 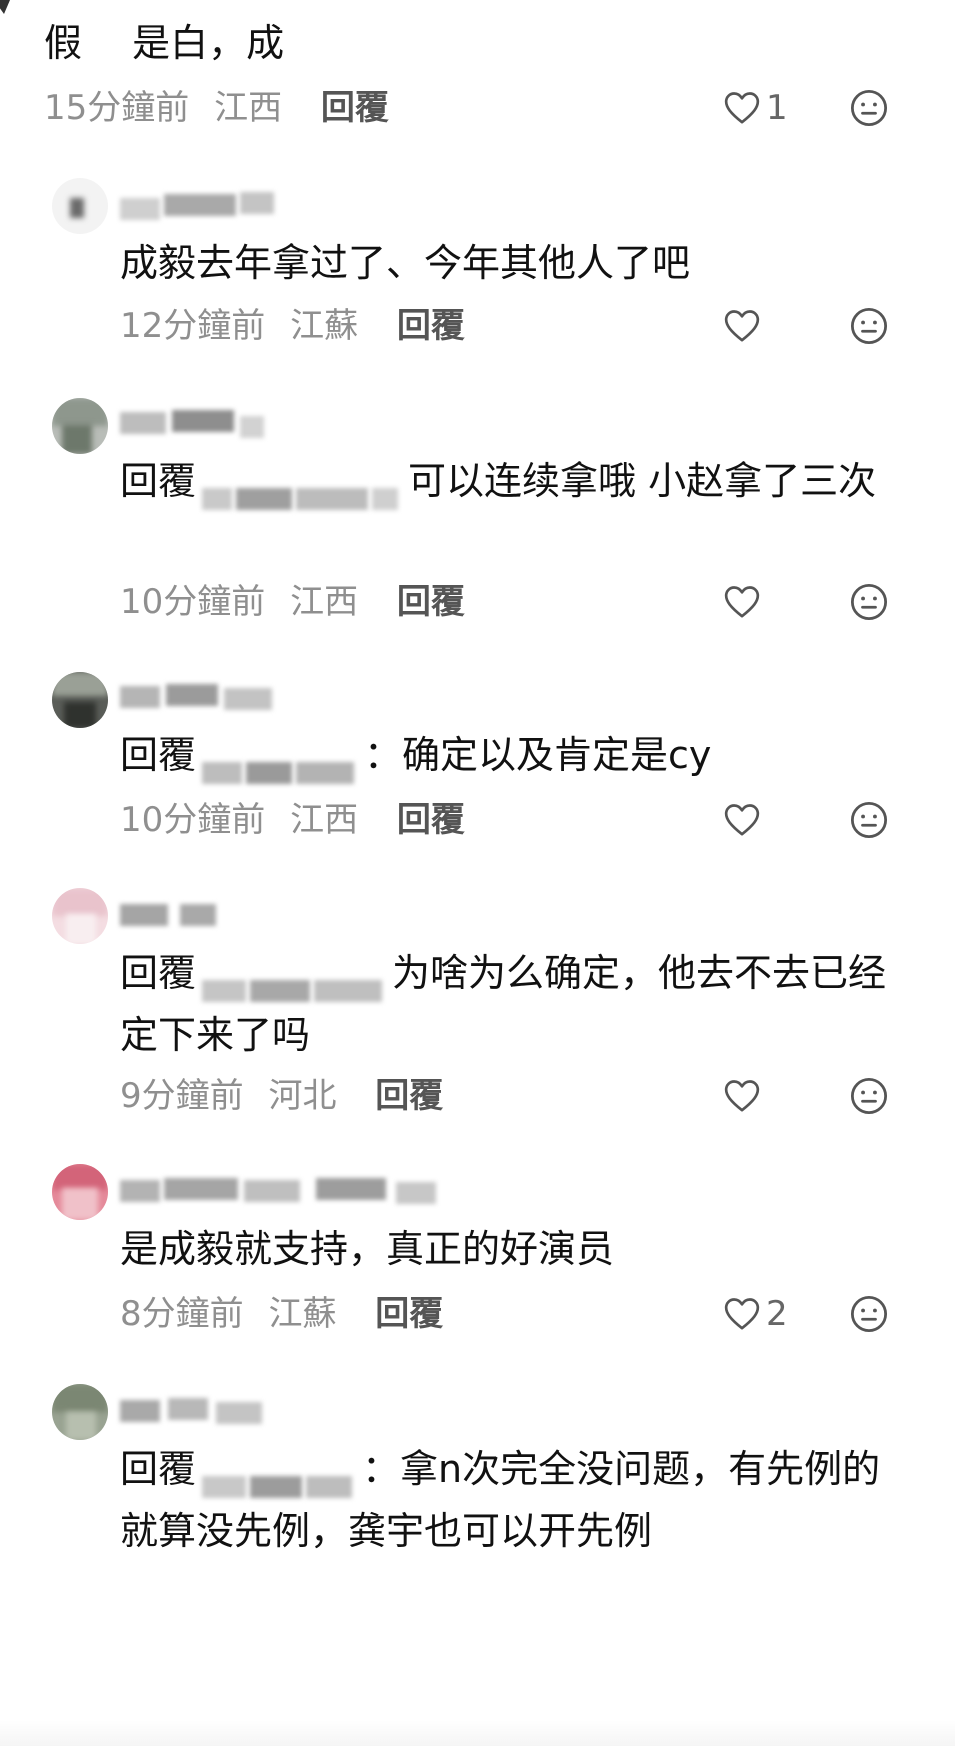 What do you see at coordinates (182, 1096) in the screenshot?
I see `comment-time: 9分鐘前` at bounding box center [182, 1096].